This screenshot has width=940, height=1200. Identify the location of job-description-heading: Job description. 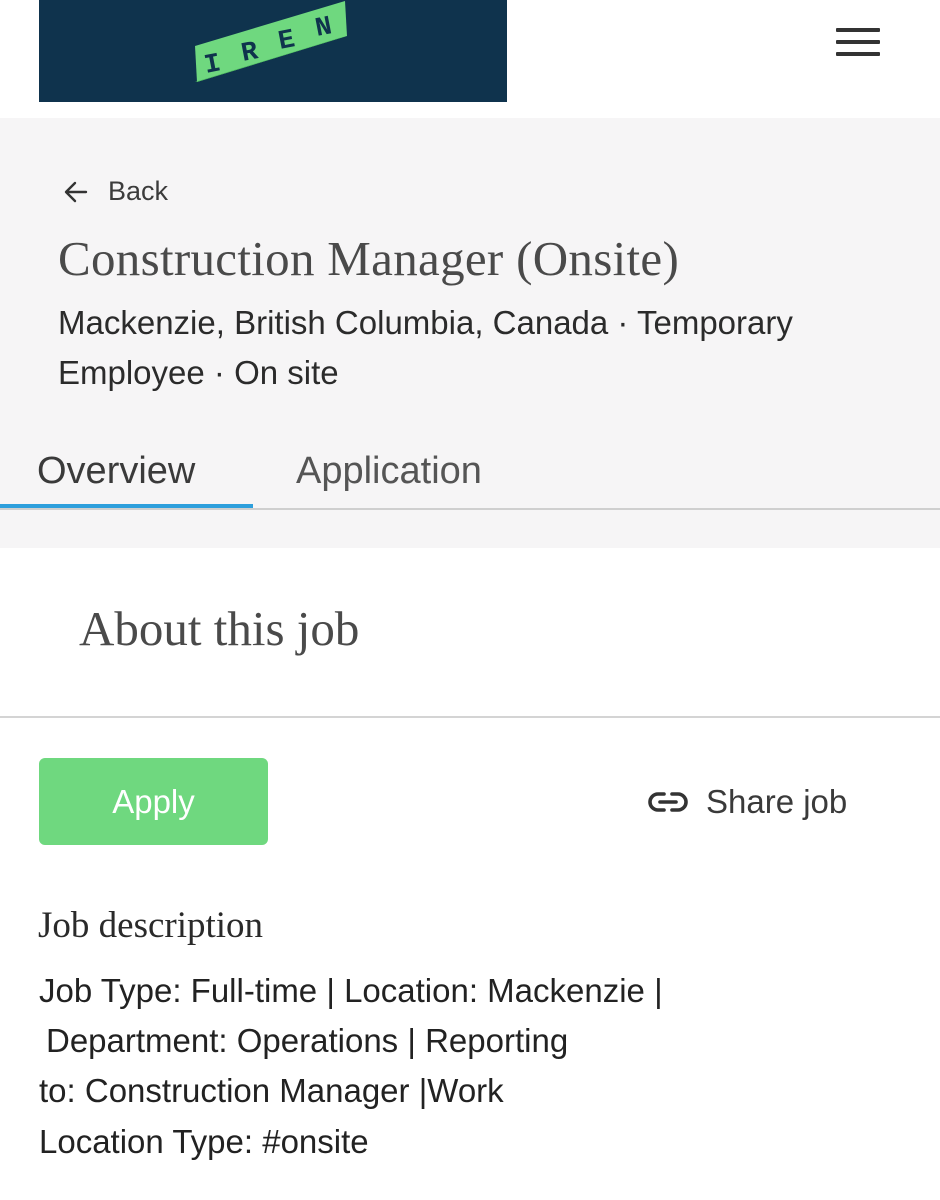
(151, 925).